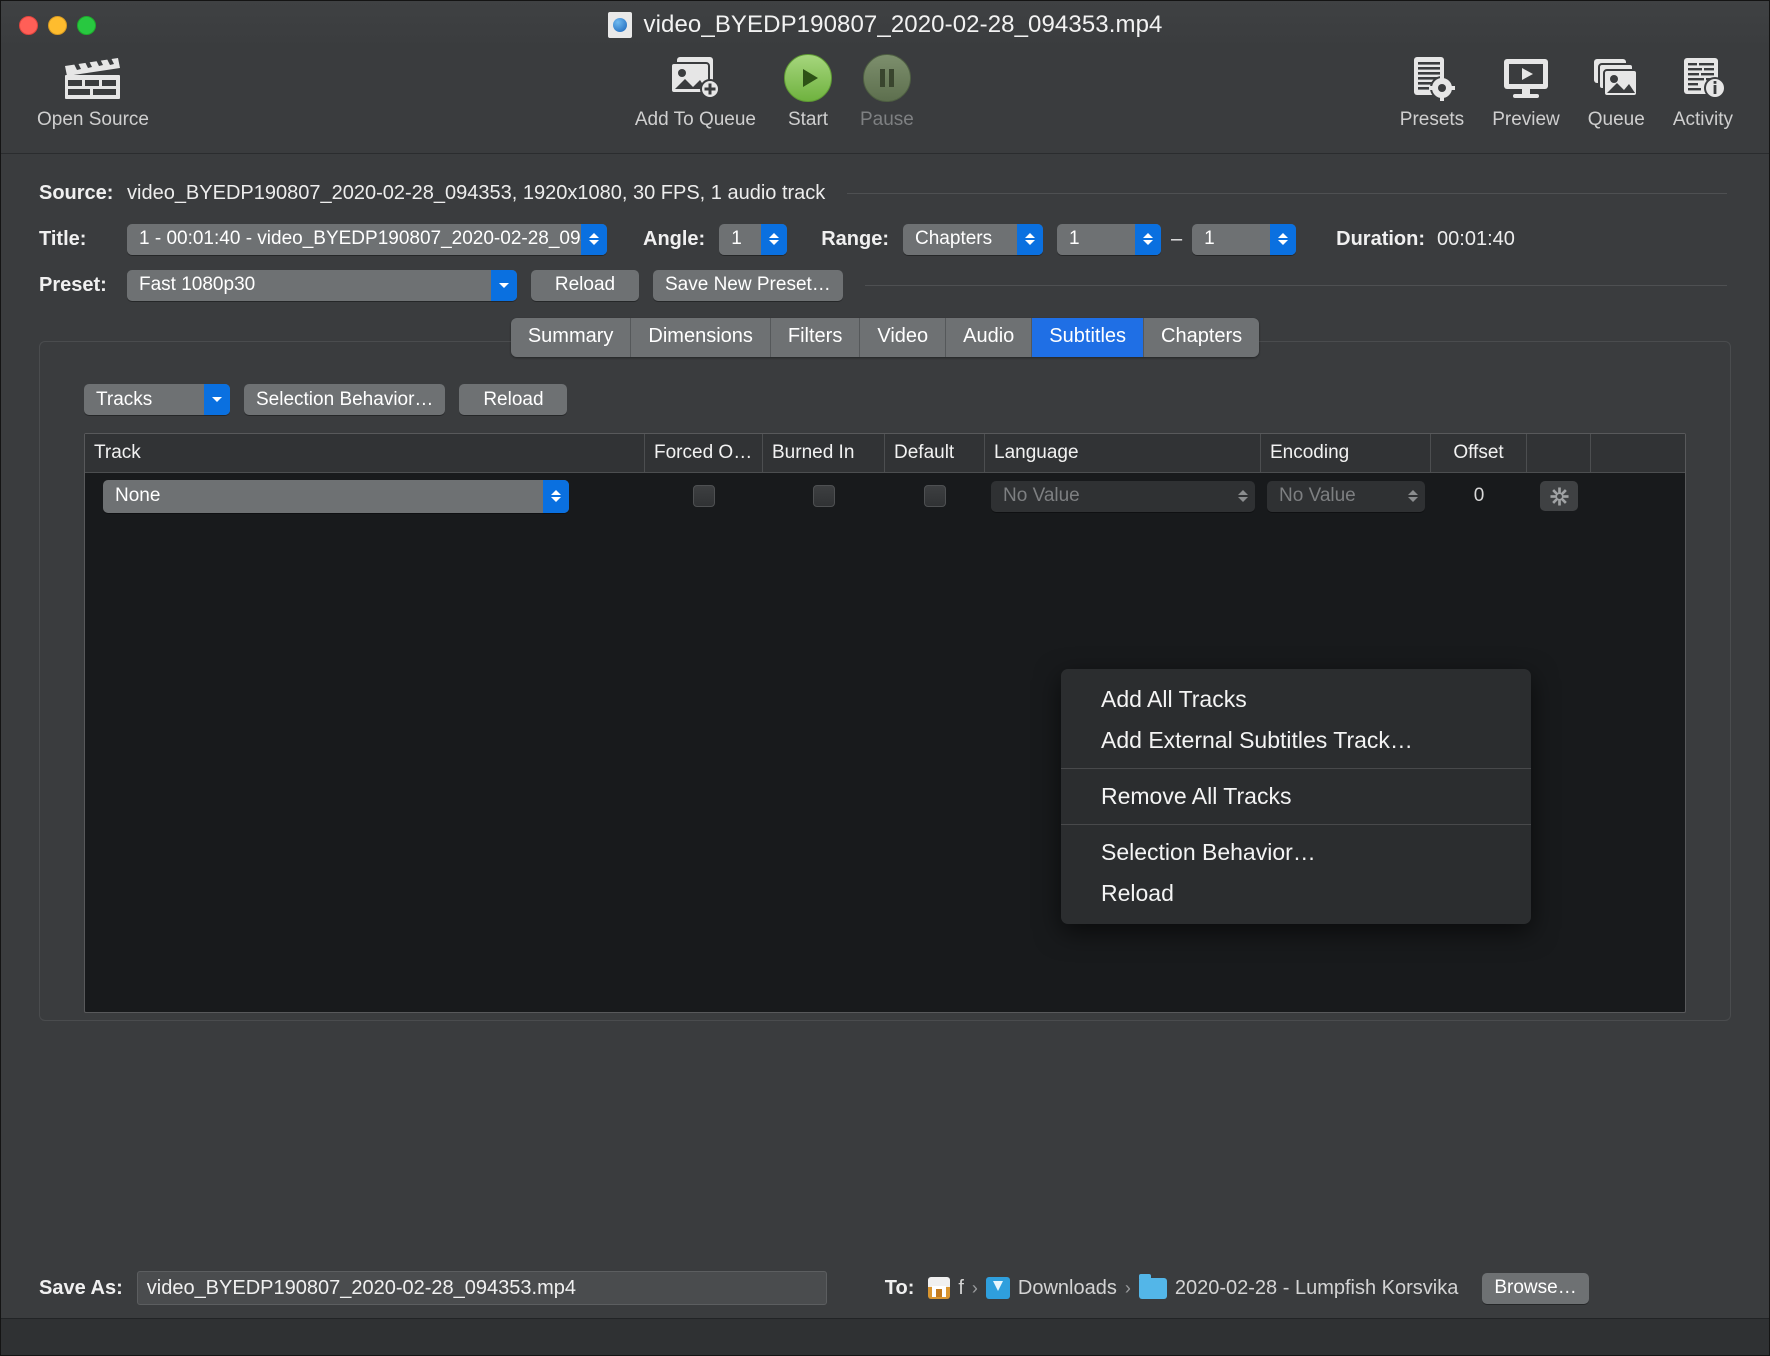 This screenshot has width=1770, height=1356. Describe the element at coordinates (808, 92) in the screenshot. I see `toolbar-start: Start` at that location.